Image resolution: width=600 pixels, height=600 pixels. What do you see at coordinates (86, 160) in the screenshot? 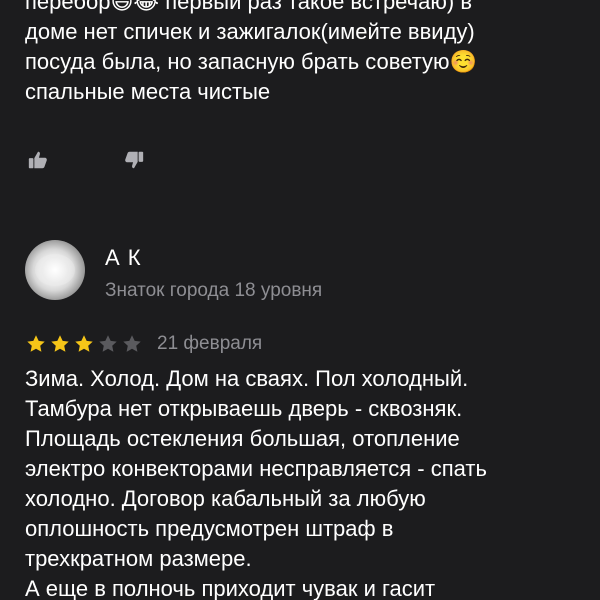
I see `previous-review-reactions` at bounding box center [86, 160].